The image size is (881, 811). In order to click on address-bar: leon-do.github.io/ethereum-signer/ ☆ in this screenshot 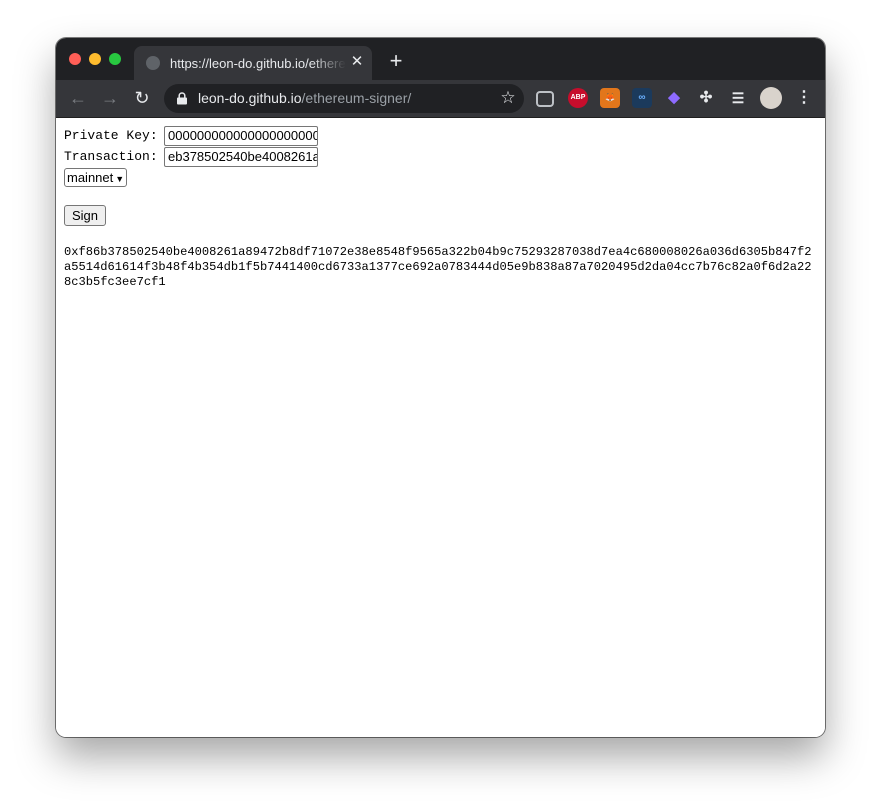, I will do `click(344, 98)`.